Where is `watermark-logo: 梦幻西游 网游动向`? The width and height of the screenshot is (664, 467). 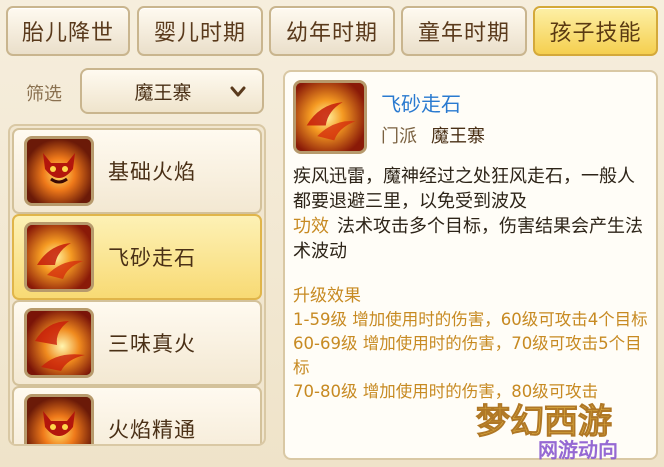 watermark-logo: 梦幻西游 网游动向 is located at coordinates (547, 432).